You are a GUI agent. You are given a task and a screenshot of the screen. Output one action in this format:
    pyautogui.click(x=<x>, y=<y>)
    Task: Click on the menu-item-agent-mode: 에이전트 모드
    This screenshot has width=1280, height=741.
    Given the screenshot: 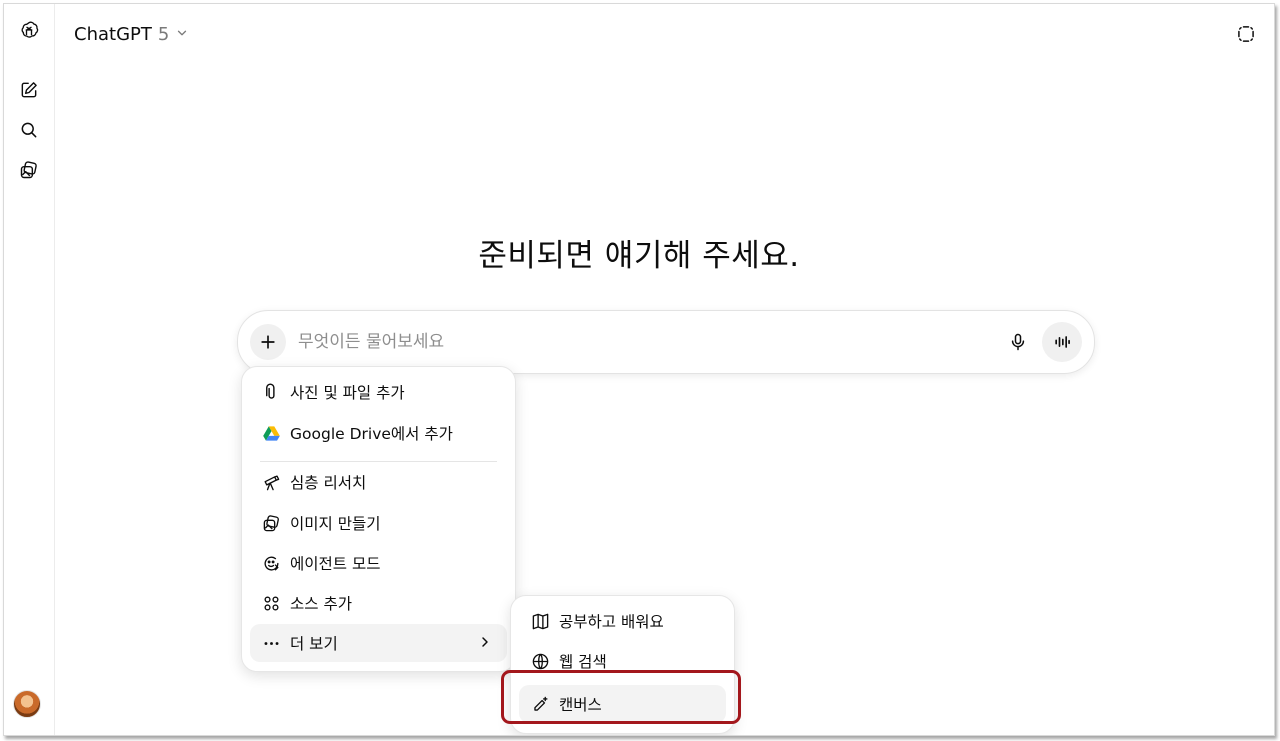 What is the action you would take?
    pyautogui.click(x=378, y=563)
    